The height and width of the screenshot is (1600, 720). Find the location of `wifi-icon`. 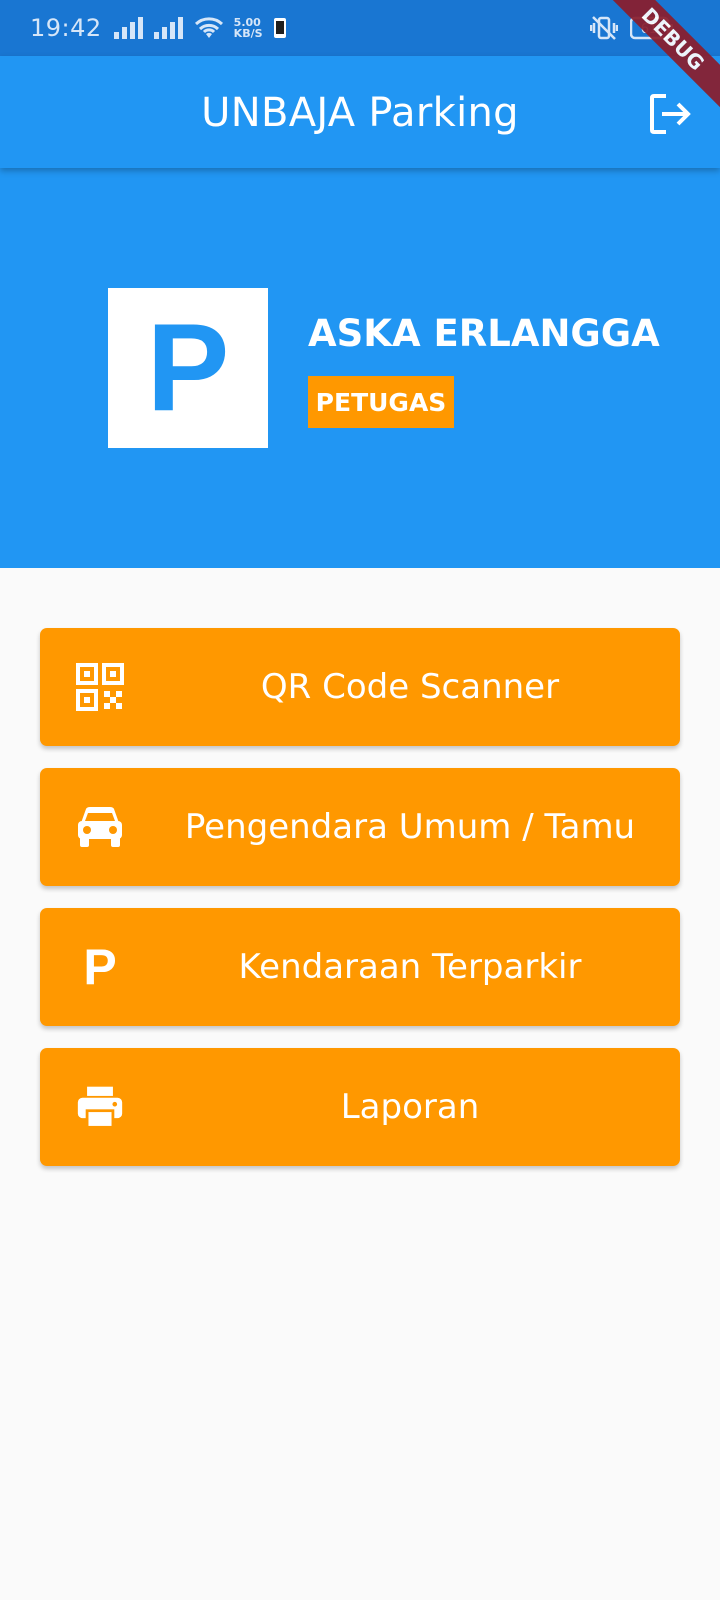

wifi-icon is located at coordinates (208, 27).